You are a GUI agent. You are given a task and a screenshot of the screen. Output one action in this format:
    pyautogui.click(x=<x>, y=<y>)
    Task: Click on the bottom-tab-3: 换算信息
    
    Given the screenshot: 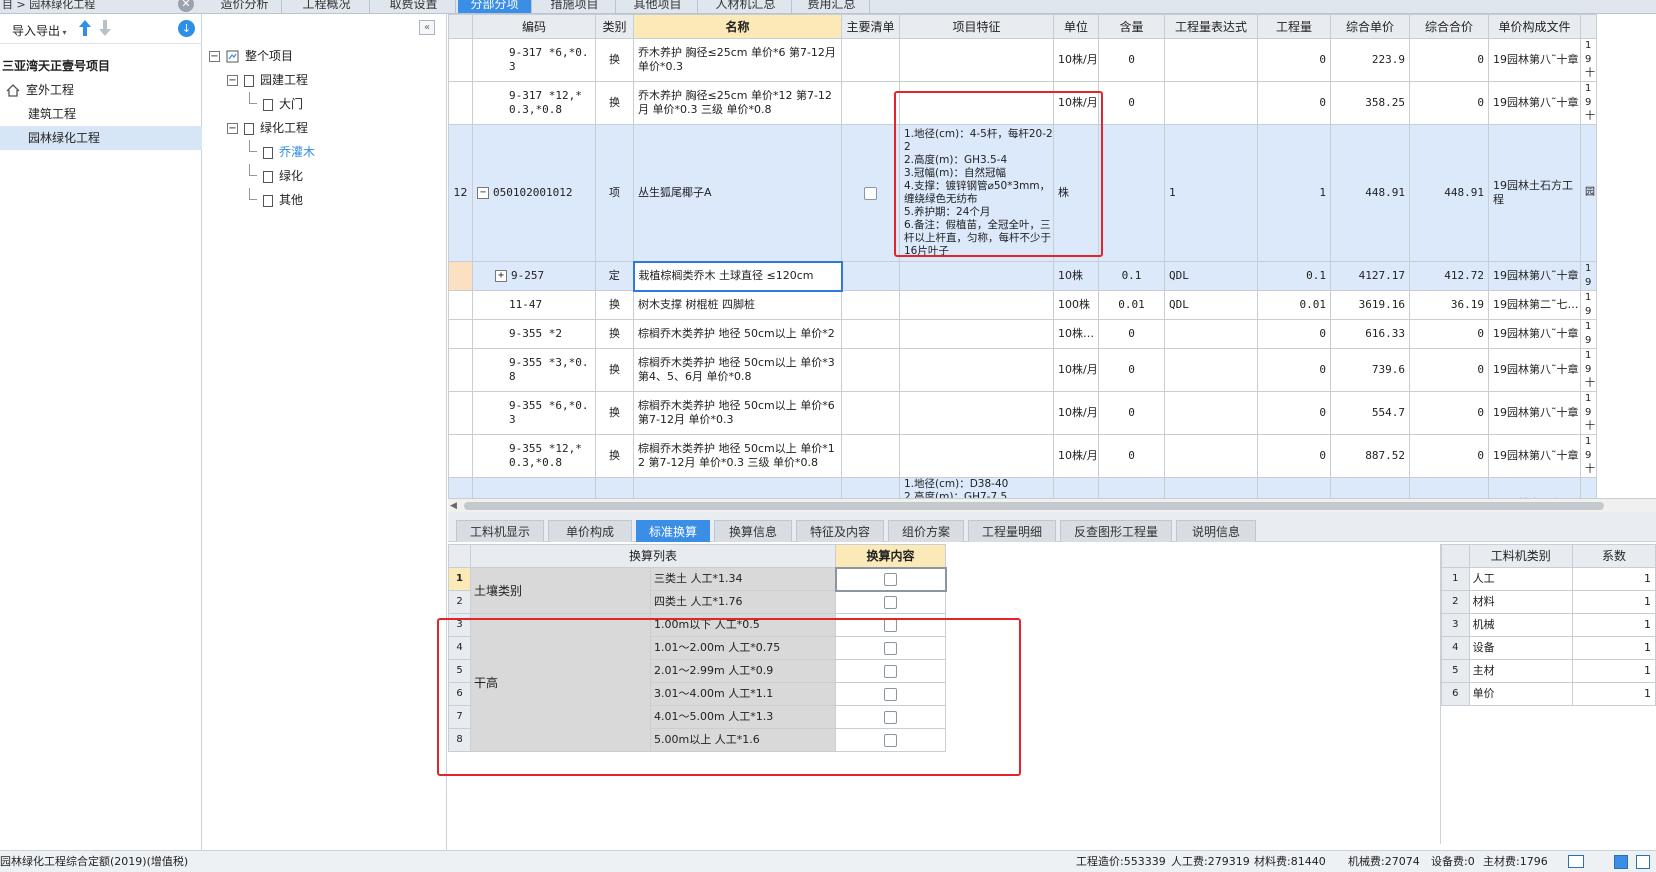 What is the action you would take?
    pyautogui.click(x=753, y=531)
    